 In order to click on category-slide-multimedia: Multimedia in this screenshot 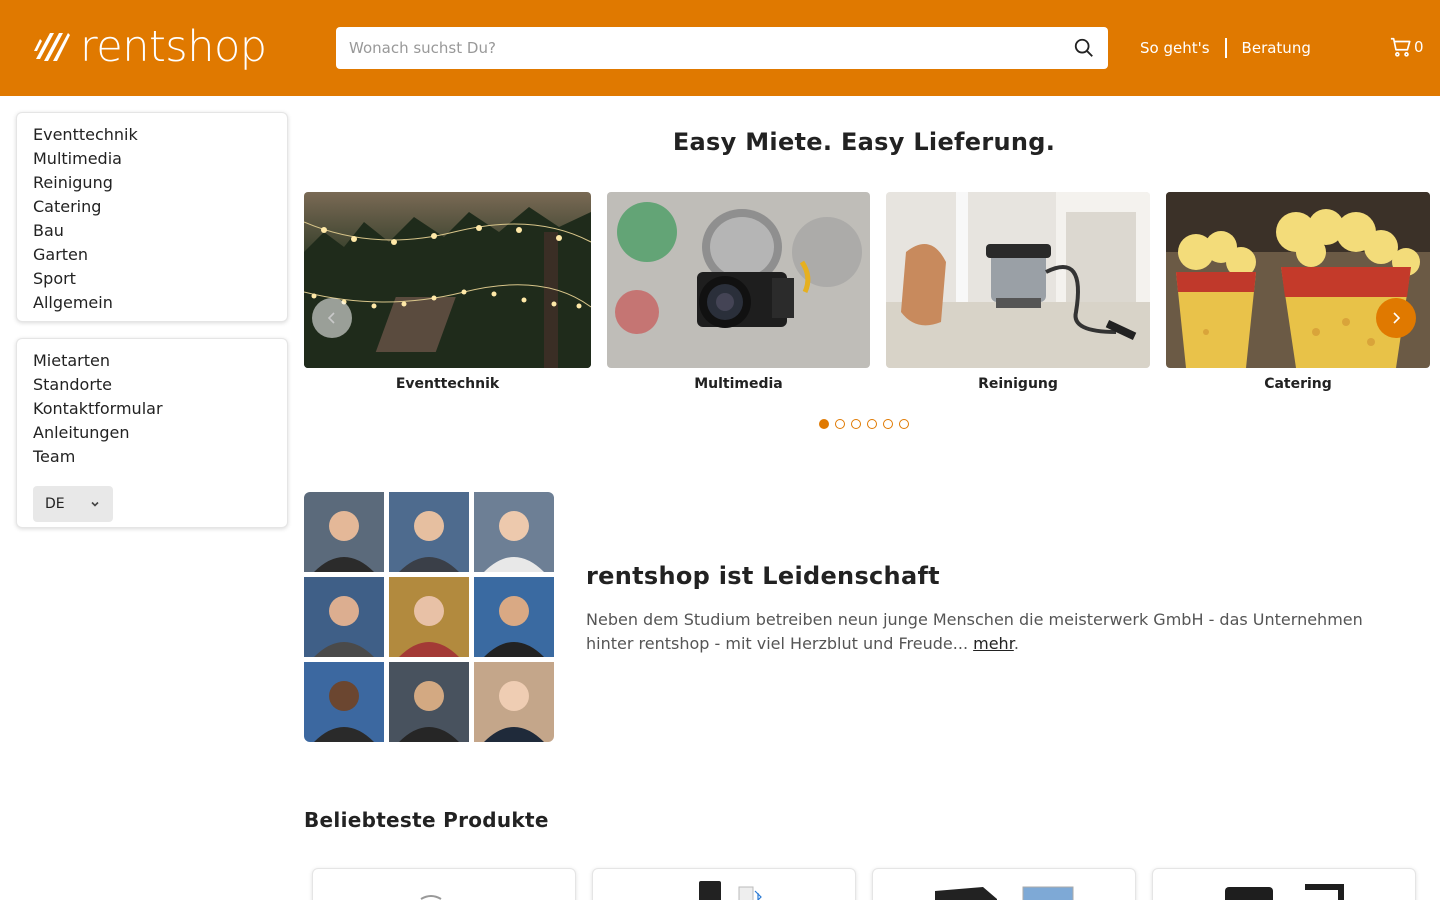, I will do `click(738, 292)`.